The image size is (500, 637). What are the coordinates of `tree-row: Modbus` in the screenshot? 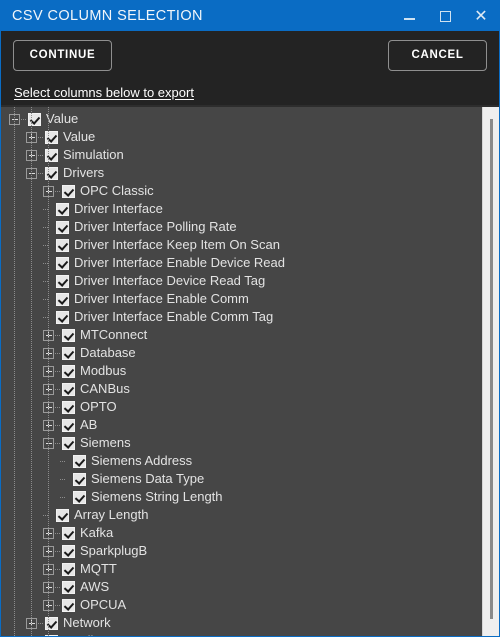 It's located at (241, 371).